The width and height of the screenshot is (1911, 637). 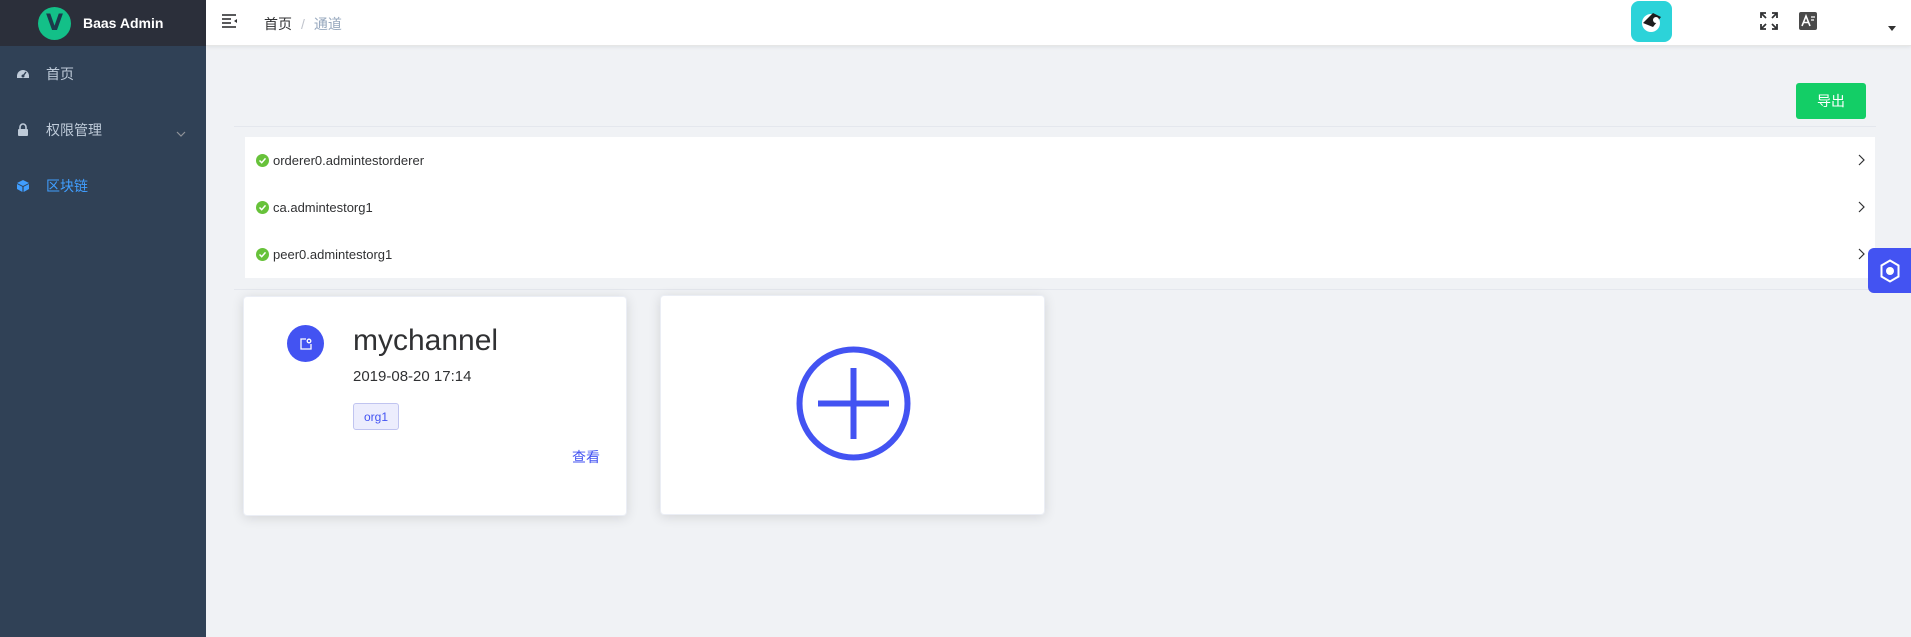 I want to click on breadcrumb-home: 首页, so click(x=278, y=24).